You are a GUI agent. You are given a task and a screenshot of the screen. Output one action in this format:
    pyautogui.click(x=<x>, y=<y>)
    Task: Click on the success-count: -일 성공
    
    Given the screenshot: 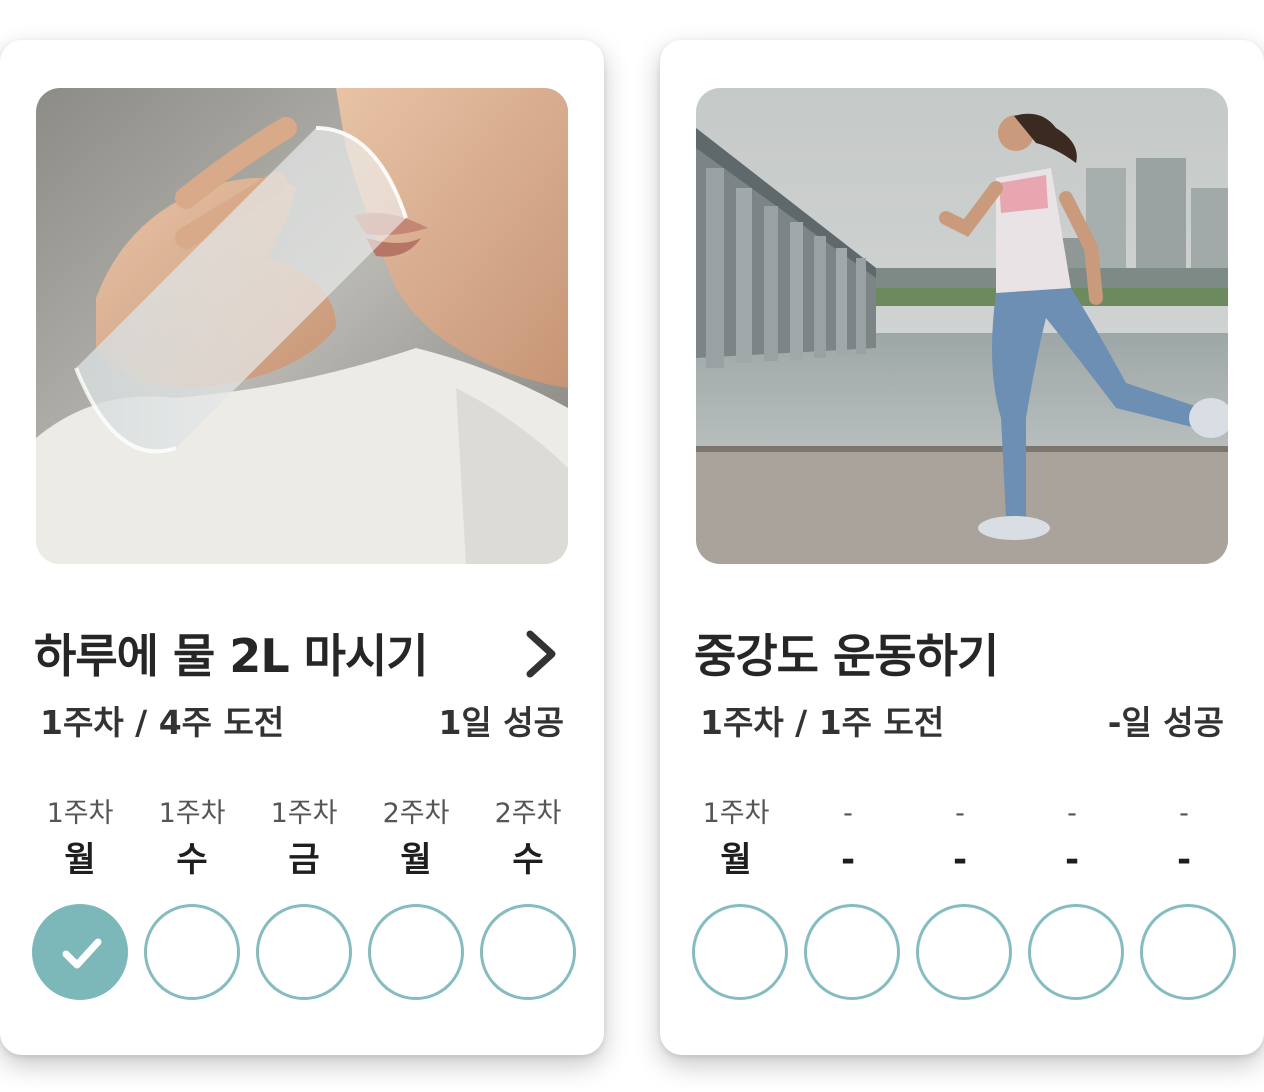 What is the action you would take?
    pyautogui.click(x=1165, y=722)
    